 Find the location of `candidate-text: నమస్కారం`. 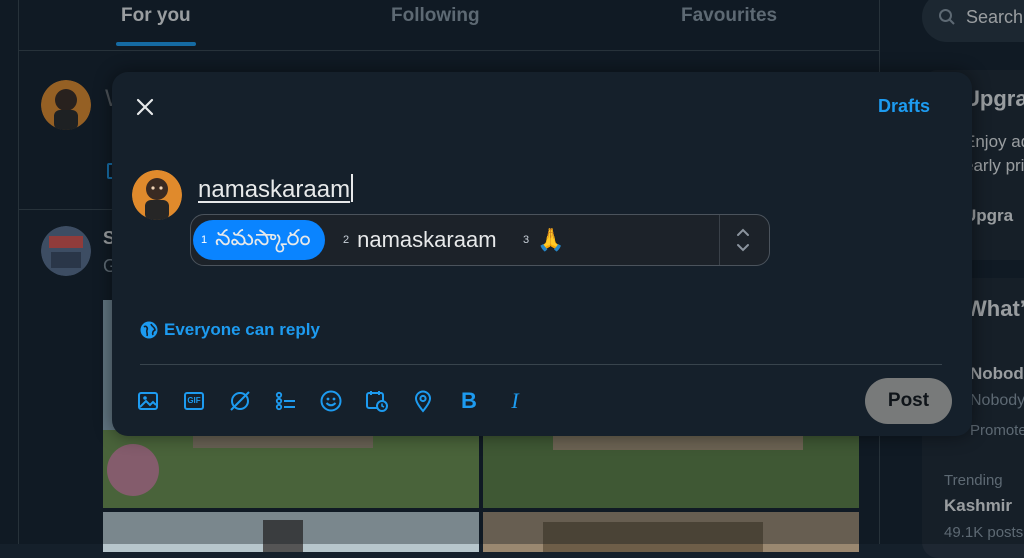

candidate-text: నమస్కారం is located at coordinates (263, 237).